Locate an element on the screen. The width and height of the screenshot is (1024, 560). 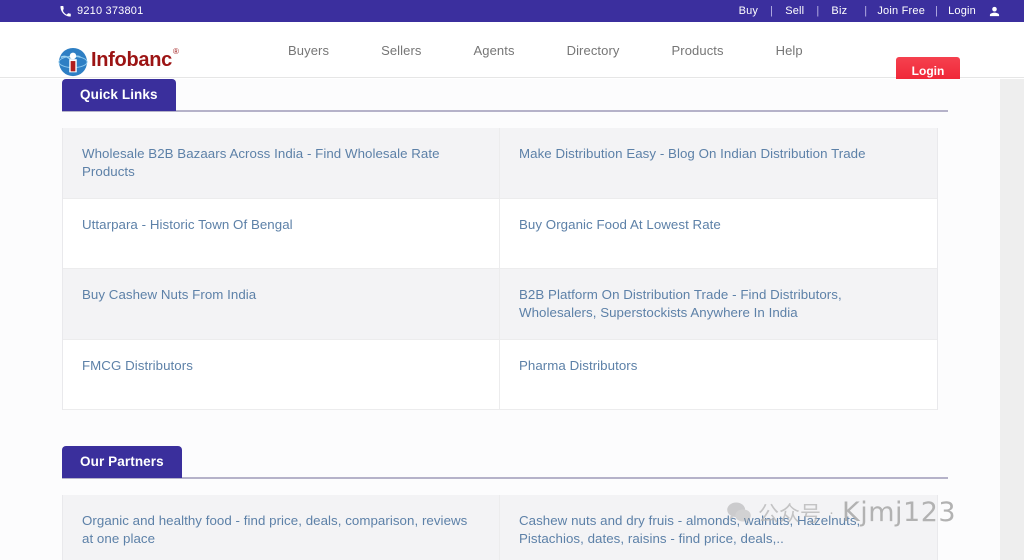
table-row: FMCG Distributors Pharma Distributors is located at coordinates (500, 375).